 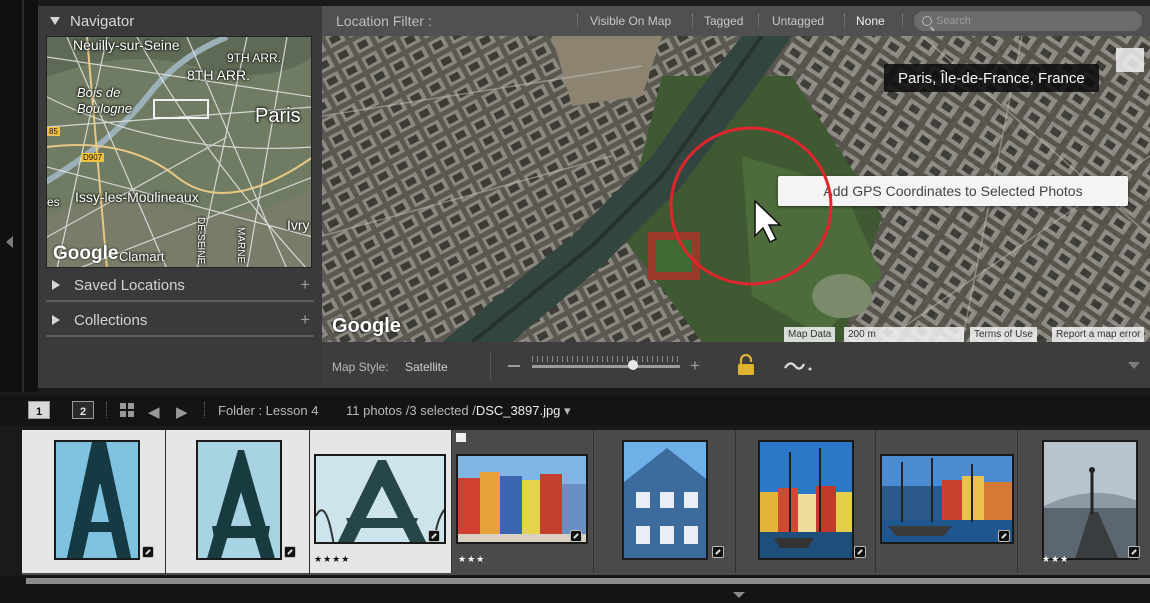 What do you see at coordinates (991, 78) in the screenshot?
I see `location-badge: Paris, Île-de-France, France` at bounding box center [991, 78].